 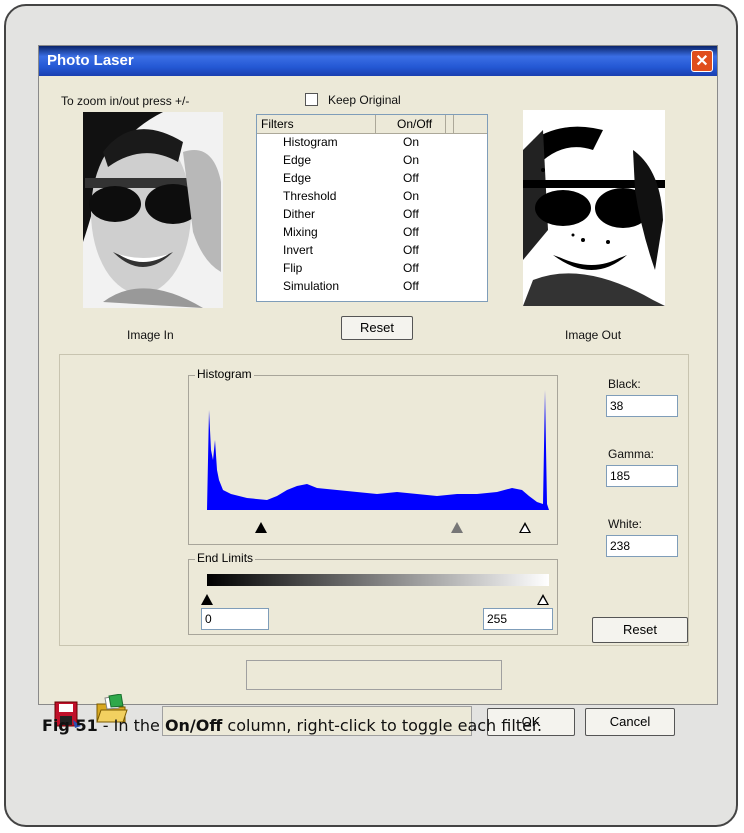 I want to click on processed-photo, so click(x=594, y=208).